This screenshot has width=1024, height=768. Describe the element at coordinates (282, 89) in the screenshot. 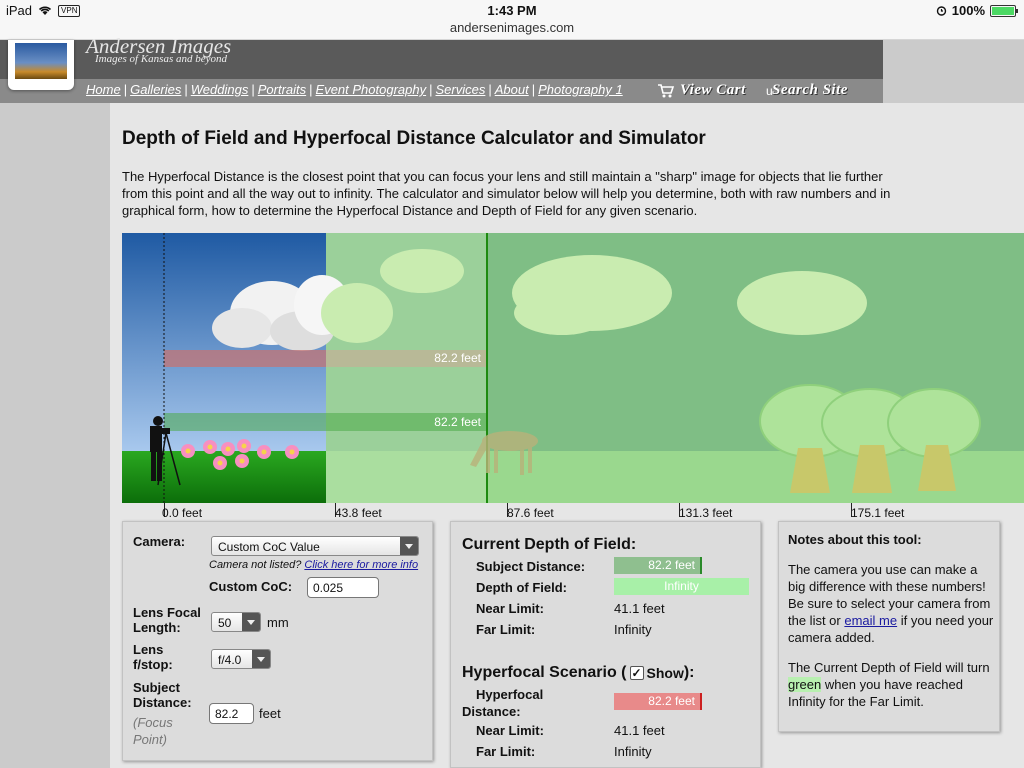

I see `nav-portraits: Portraits` at that location.